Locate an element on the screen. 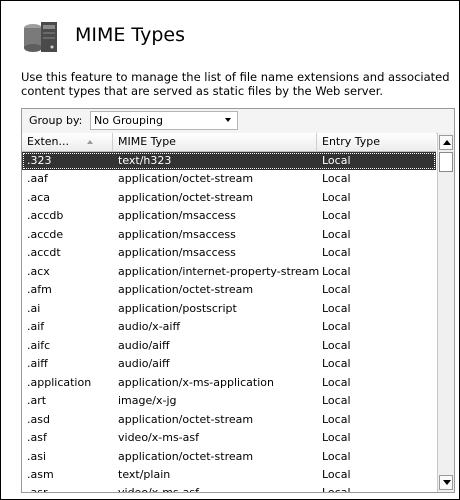 The image size is (460, 500). cell-extension: .aca is located at coordinates (39, 197).